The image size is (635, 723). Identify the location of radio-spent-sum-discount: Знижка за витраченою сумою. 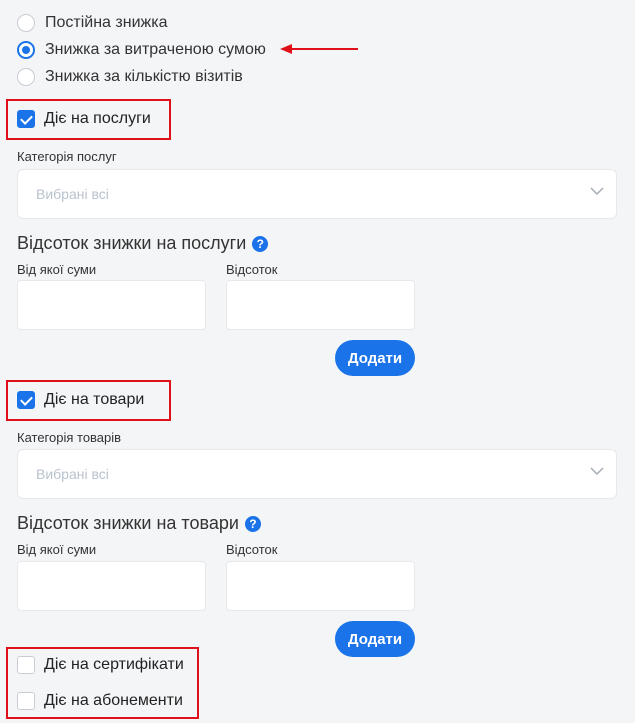
(141, 50).